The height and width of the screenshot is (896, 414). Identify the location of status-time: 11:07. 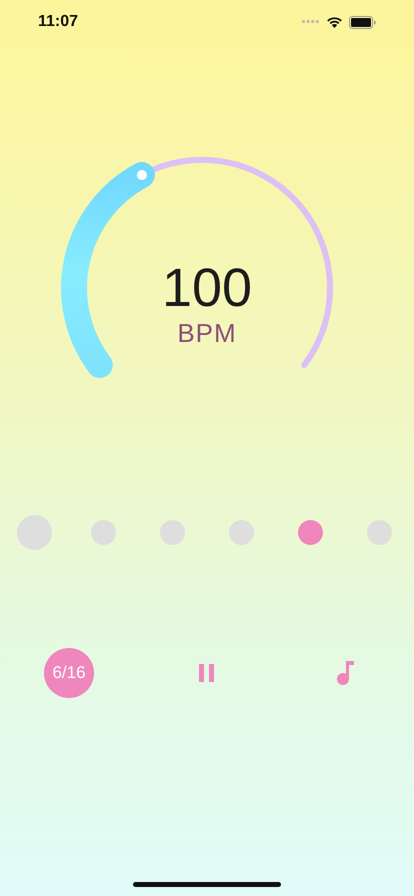
(58, 22).